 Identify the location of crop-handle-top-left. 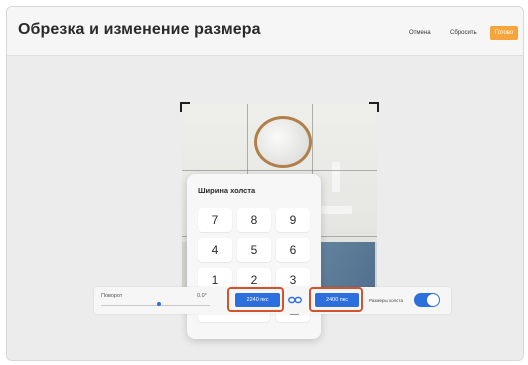
(185, 107).